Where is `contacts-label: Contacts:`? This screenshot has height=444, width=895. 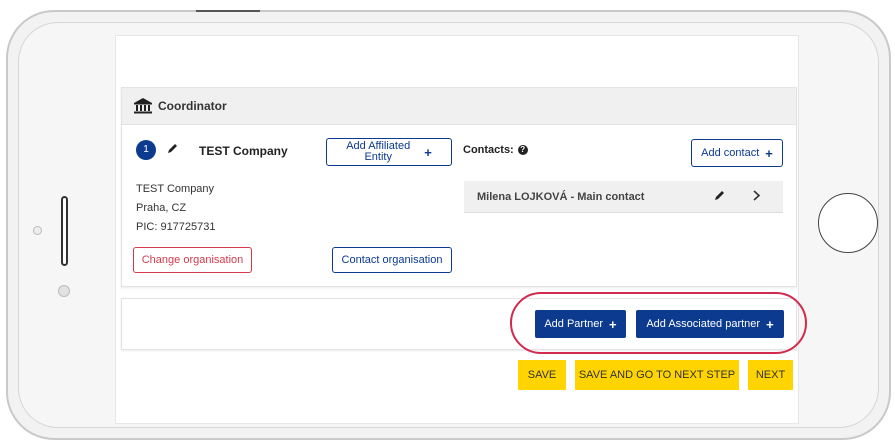 contacts-label: Contacts: is located at coordinates (488, 150).